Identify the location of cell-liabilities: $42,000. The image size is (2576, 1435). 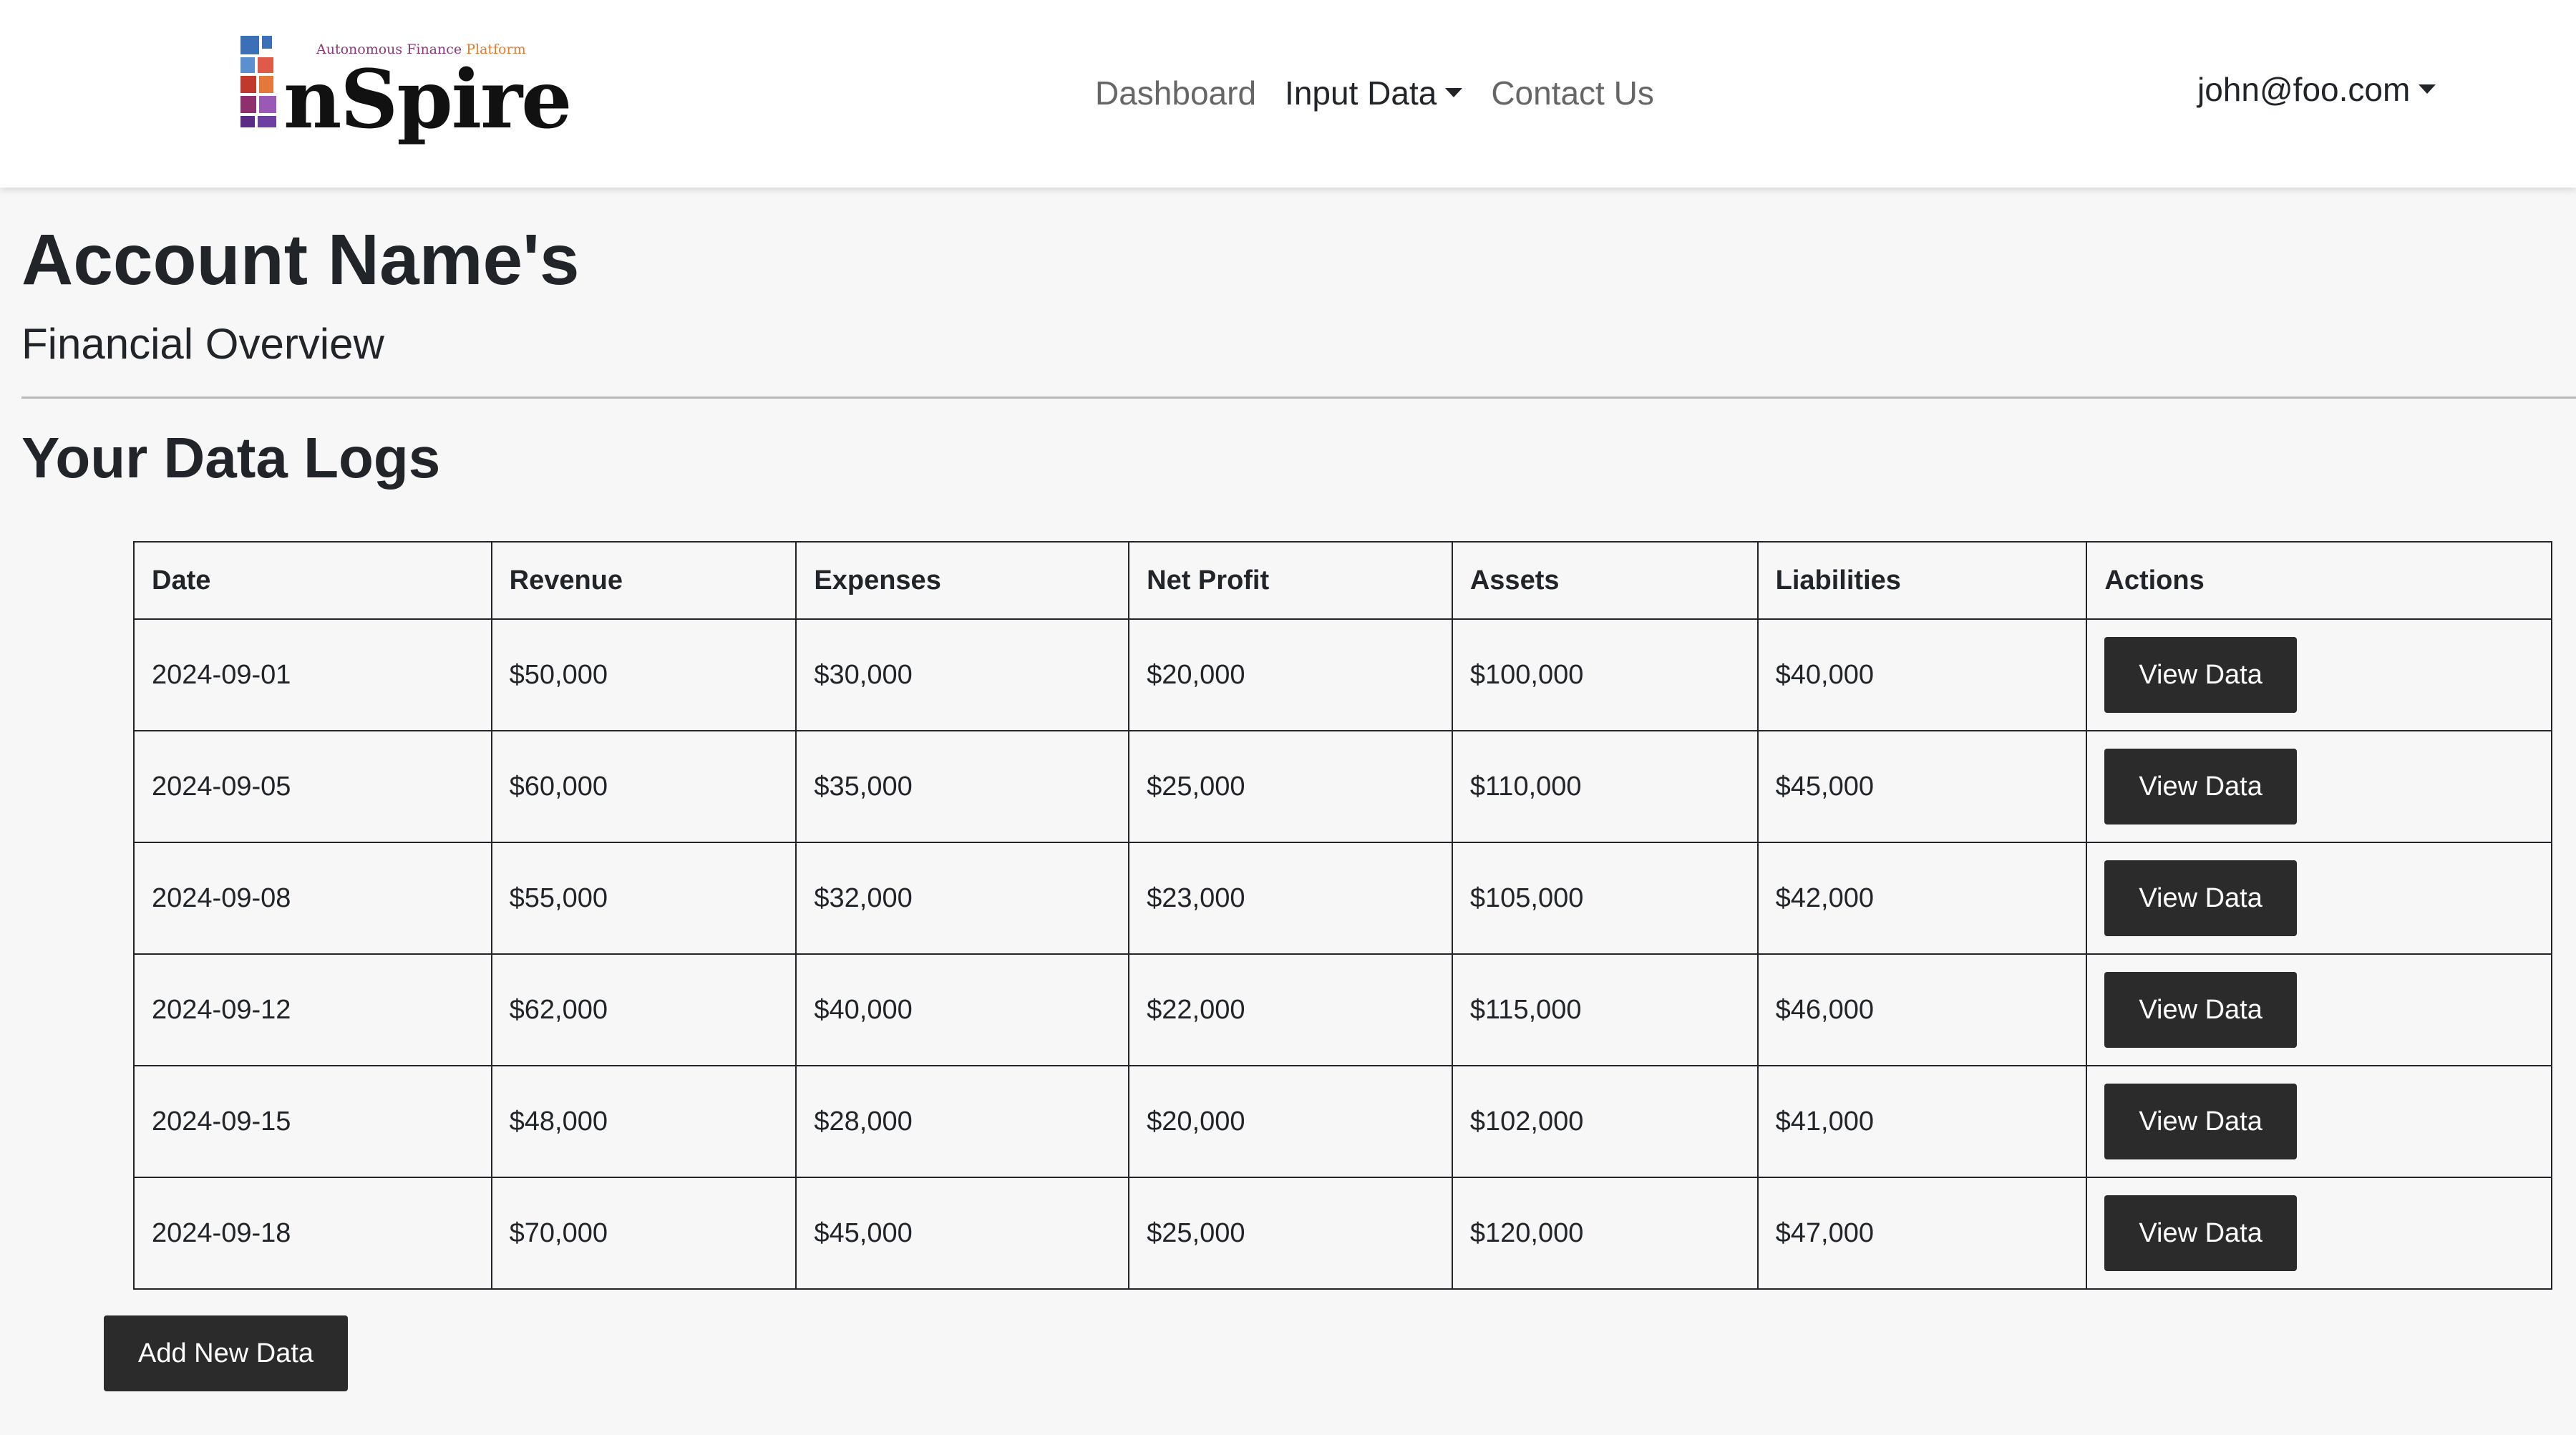
(1922, 899).